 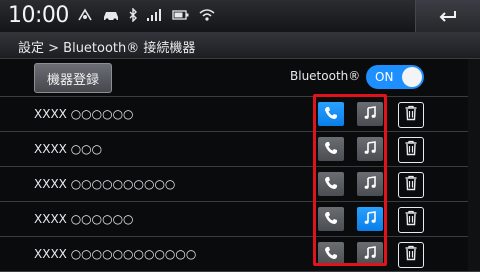 What do you see at coordinates (384, 77) in the screenshot?
I see `toggle-state-label: ON` at bounding box center [384, 77].